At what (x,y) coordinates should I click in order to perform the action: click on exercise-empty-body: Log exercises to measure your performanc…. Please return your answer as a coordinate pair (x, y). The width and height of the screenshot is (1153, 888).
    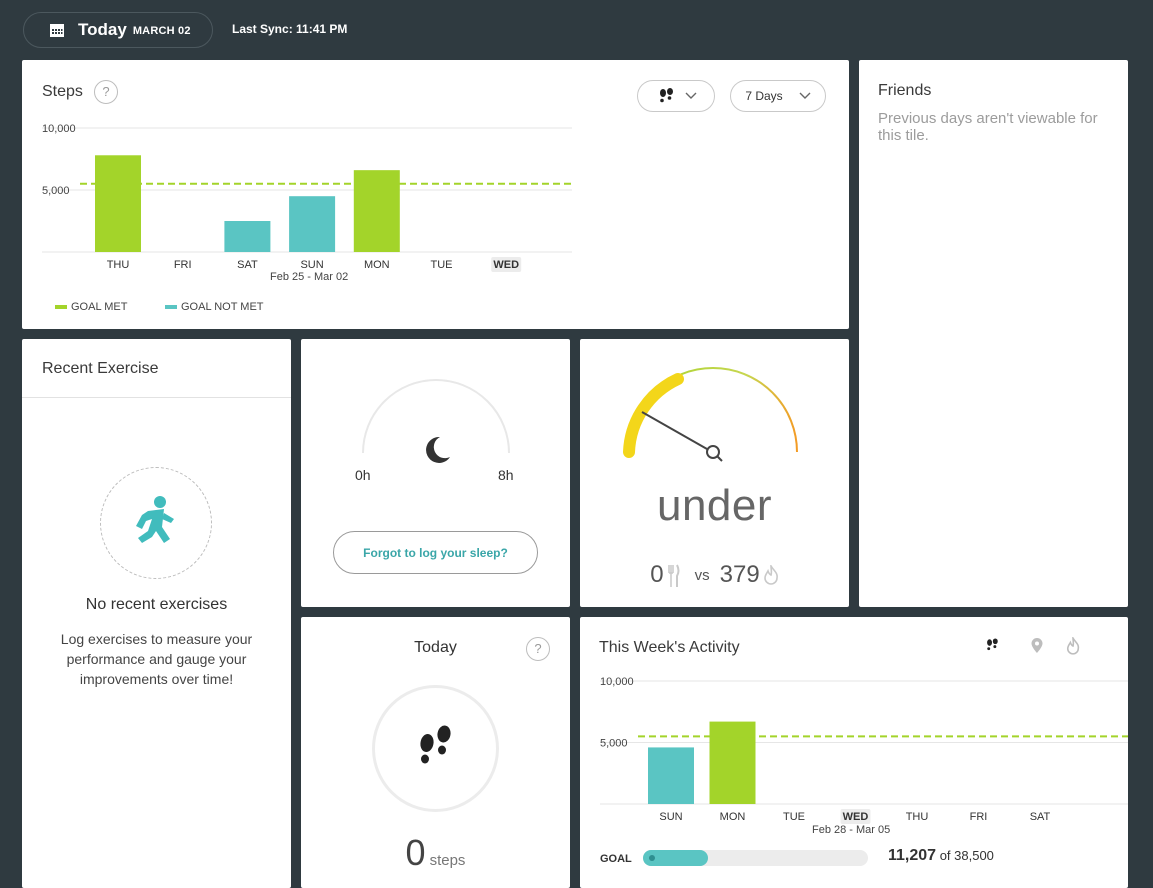
    Looking at the image, I should click on (156, 659).